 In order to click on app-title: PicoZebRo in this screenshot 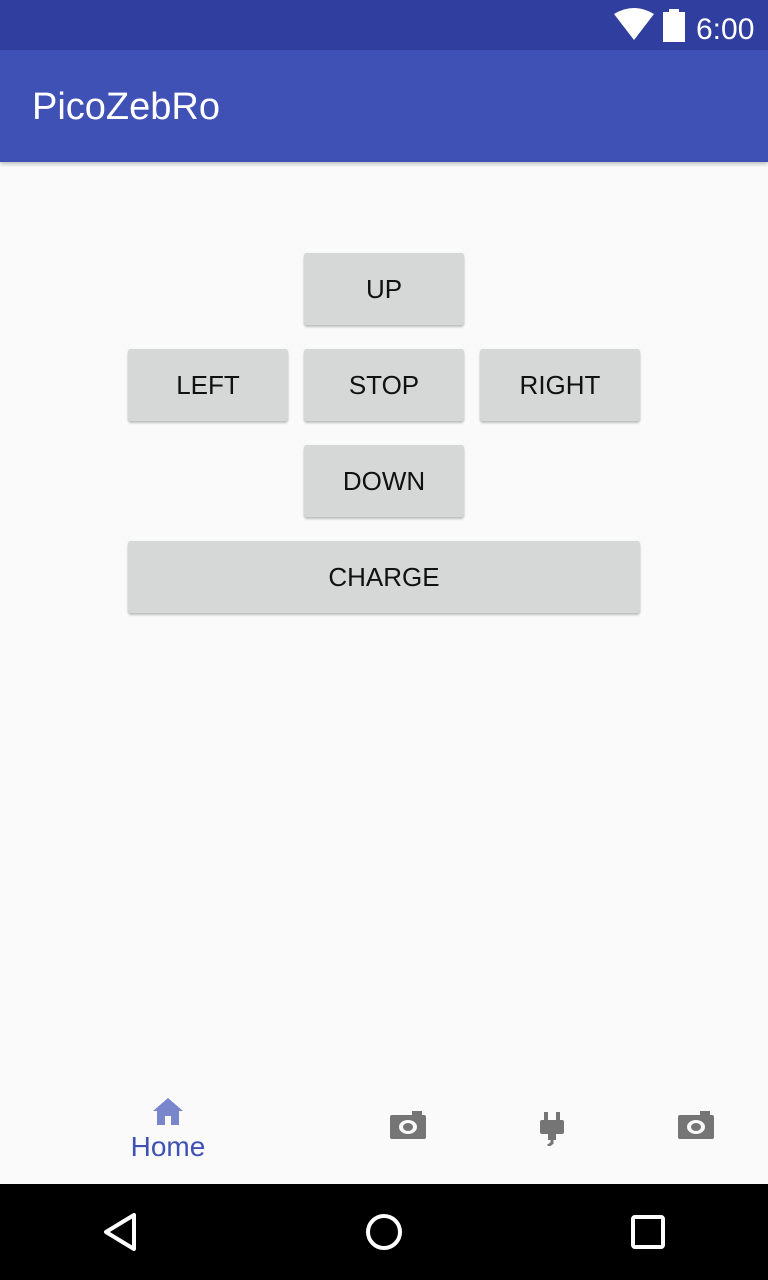, I will do `click(126, 107)`.